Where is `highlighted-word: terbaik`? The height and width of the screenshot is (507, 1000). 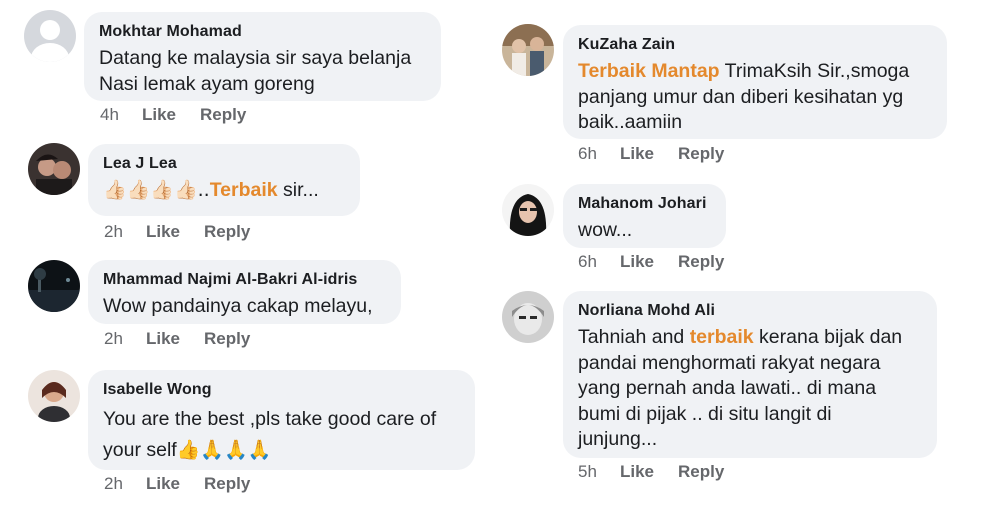
highlighted-word: terbaik is located at coordinates (721, 337).